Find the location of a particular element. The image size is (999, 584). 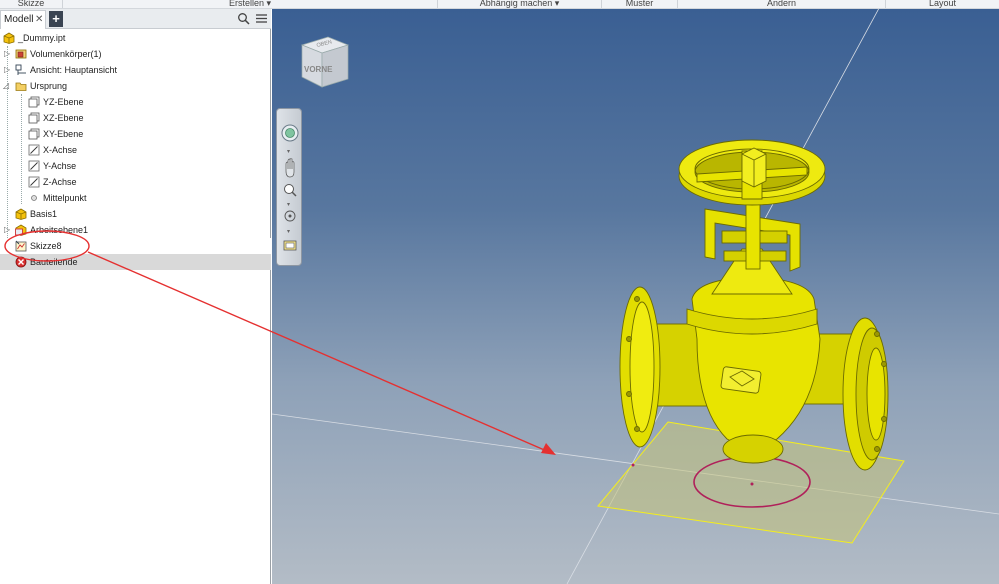

tree-item-y-achse: Y-Achse is located at coordinates (135, 166).